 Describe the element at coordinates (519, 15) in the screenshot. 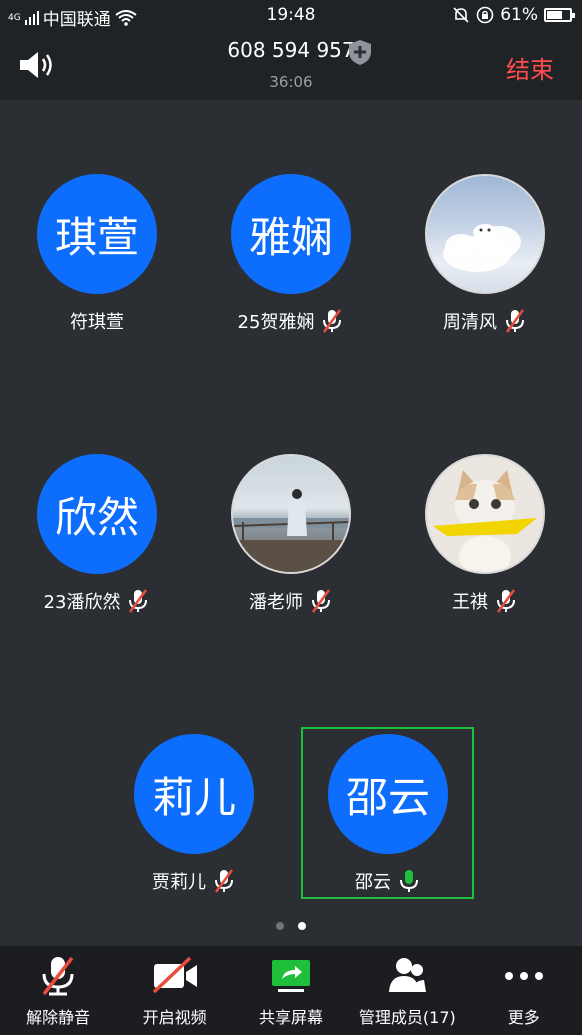

I see `battery-percent: 61%` at that location.